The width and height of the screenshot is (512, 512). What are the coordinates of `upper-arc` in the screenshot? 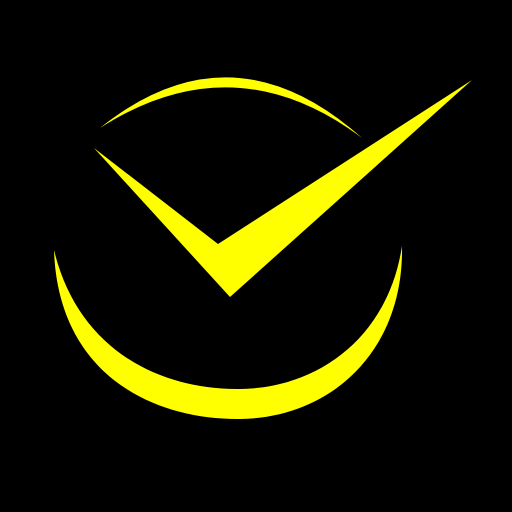 It's located at (231, 107).